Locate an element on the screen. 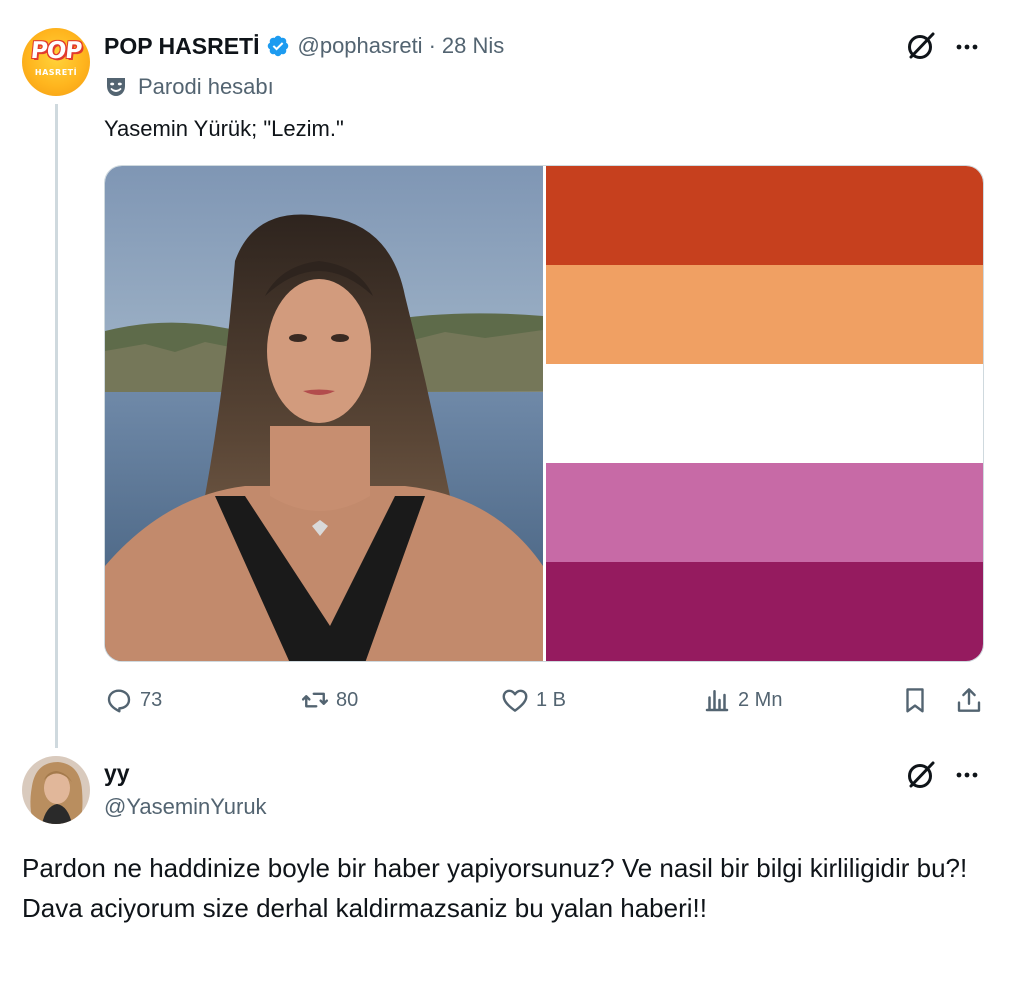 This screenshot has width=1012, height=989. repost-count: 80 is located at coordinates (347, 699).